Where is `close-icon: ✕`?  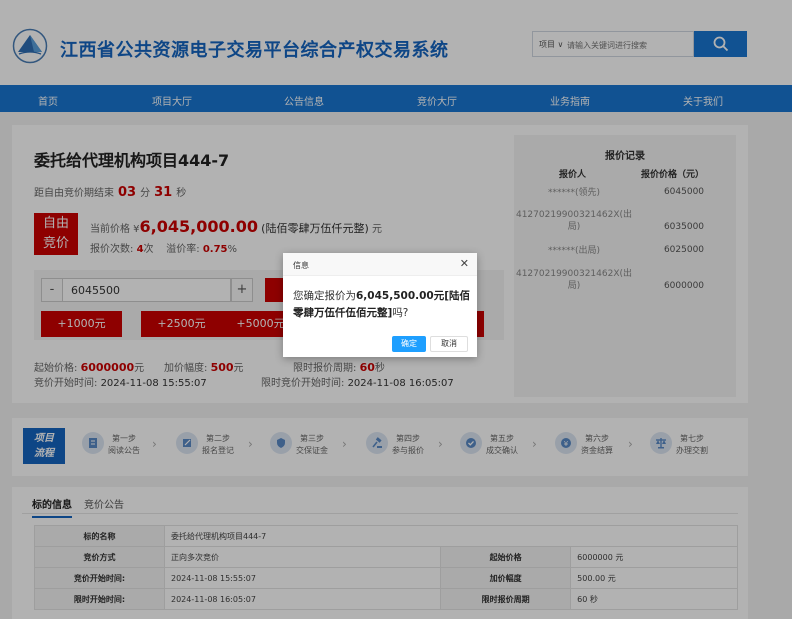
close-icon: ✕ is located at coordinates (464, 264).